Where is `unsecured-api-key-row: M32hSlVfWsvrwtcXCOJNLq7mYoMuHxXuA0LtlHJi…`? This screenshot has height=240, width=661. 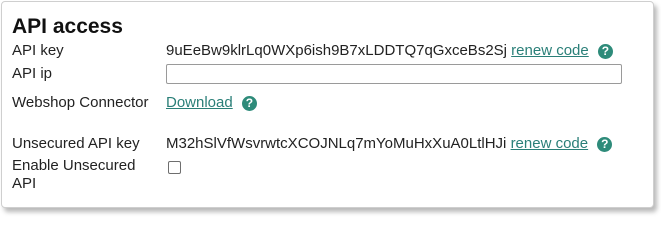
unsecured-api-key-row: M32hSlVfWsvrwtcXCOJNLq7mYoMuHxXuA0LtlHJi… is located at coordinates (389, 144).